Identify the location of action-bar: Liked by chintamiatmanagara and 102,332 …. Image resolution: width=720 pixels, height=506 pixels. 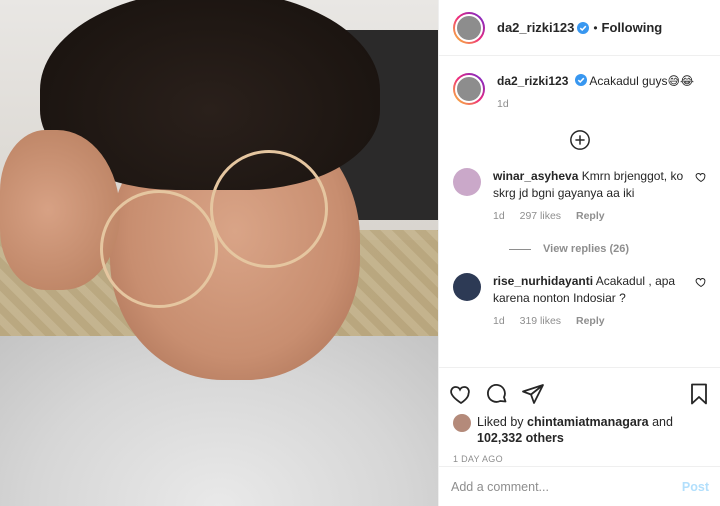
(579, 415).